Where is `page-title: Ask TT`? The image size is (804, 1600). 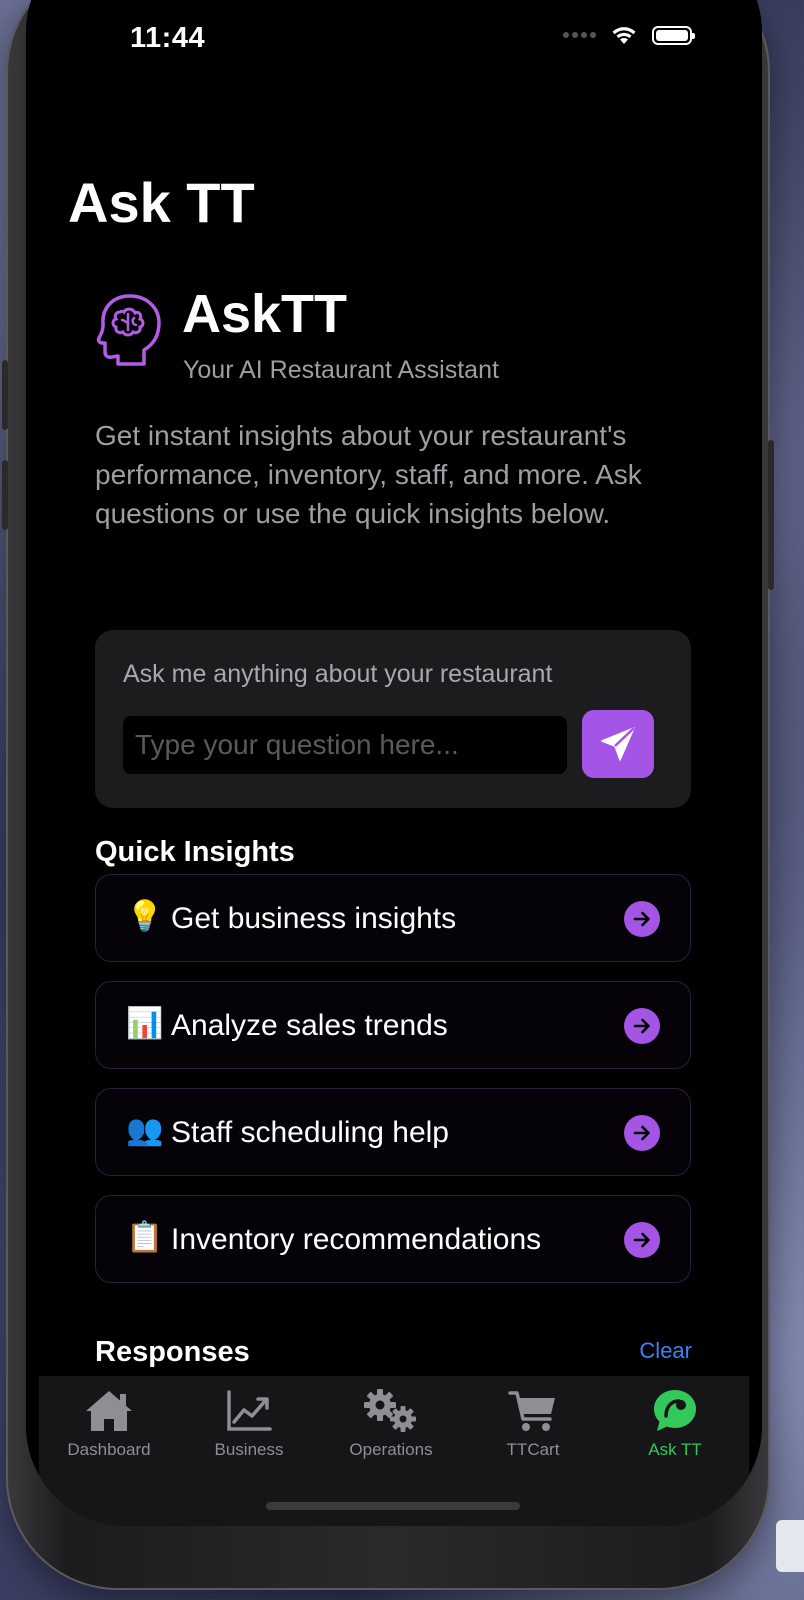 page-title: Ask TT is located at coordinates (161, 202).